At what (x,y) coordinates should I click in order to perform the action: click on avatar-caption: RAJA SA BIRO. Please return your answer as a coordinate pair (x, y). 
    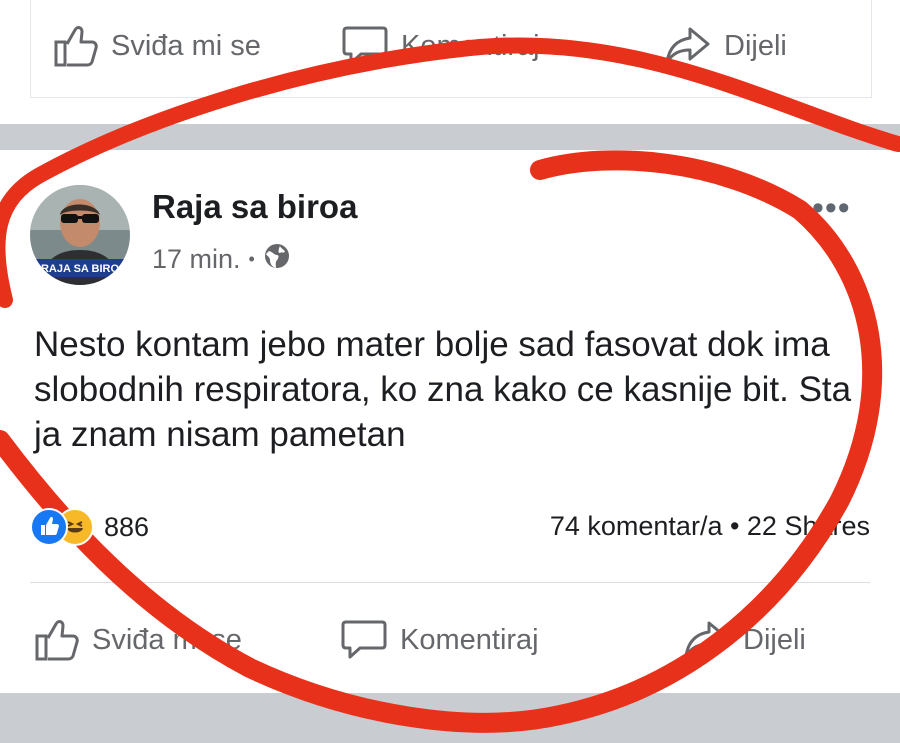
    Looking at the image, I should click on (80, 269).